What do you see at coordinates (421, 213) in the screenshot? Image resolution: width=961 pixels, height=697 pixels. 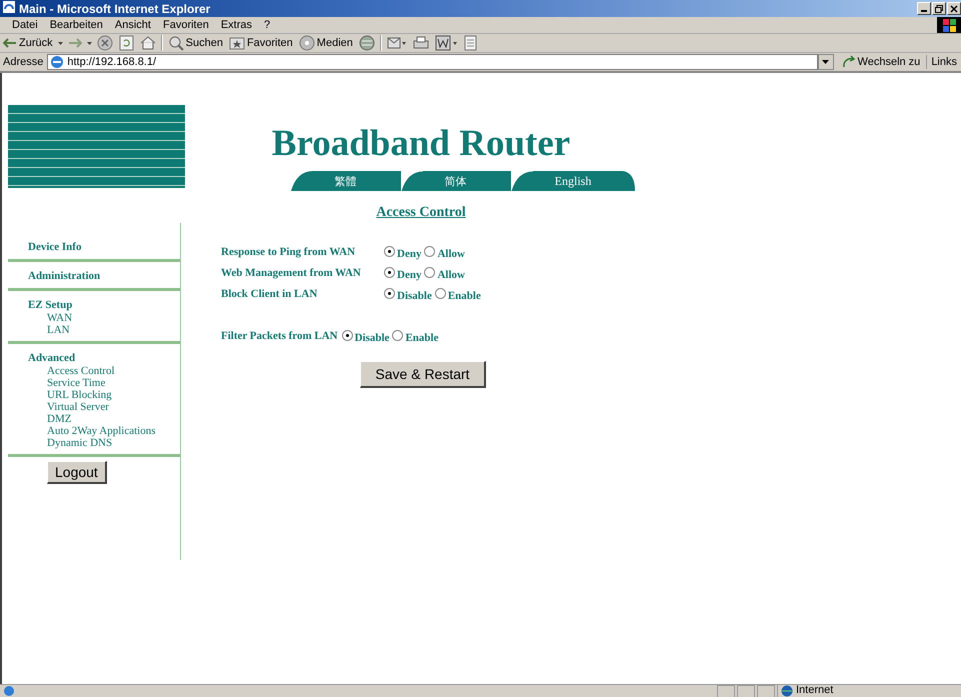 I see `section-heading: Access Control` at bounding box center [421, 213].